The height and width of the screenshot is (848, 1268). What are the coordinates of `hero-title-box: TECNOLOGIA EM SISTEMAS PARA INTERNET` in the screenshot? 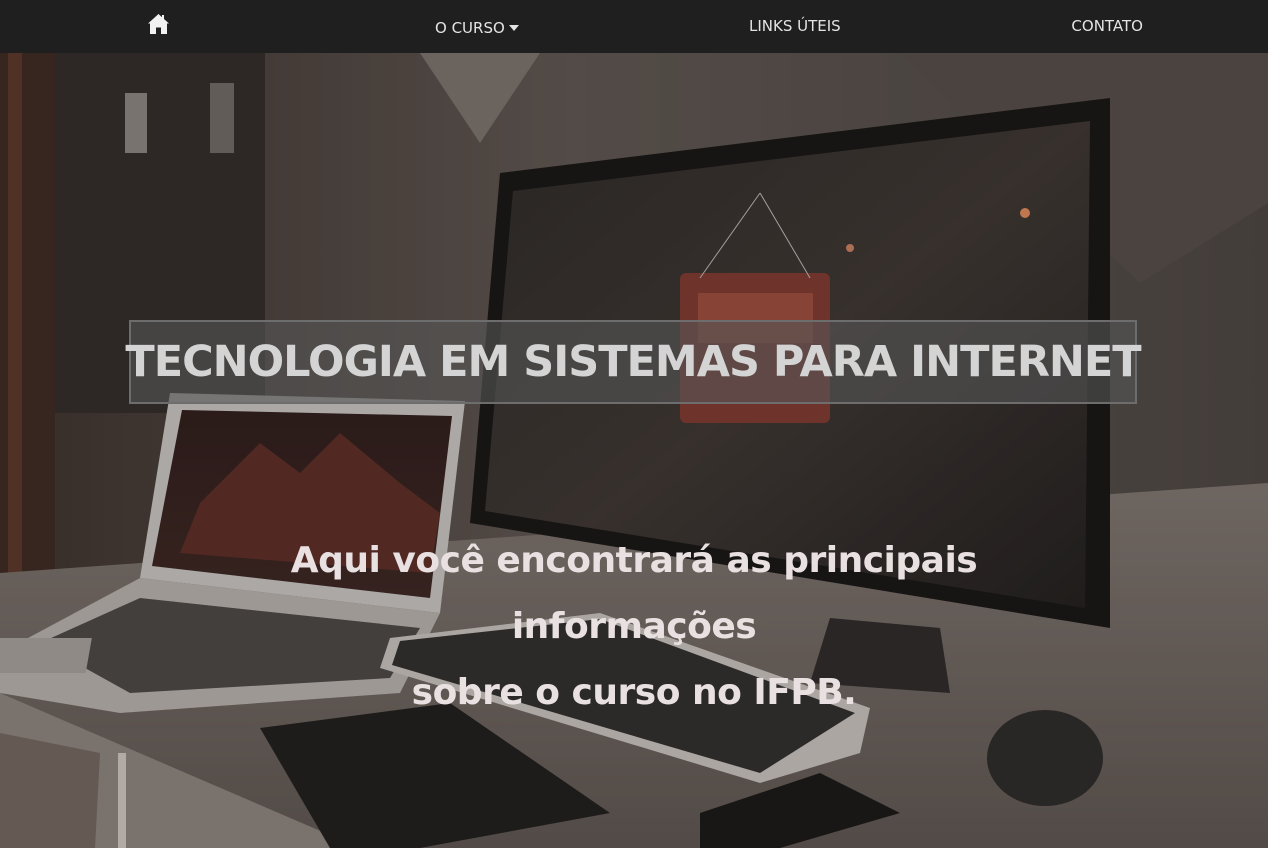 It's located at (633, 362).